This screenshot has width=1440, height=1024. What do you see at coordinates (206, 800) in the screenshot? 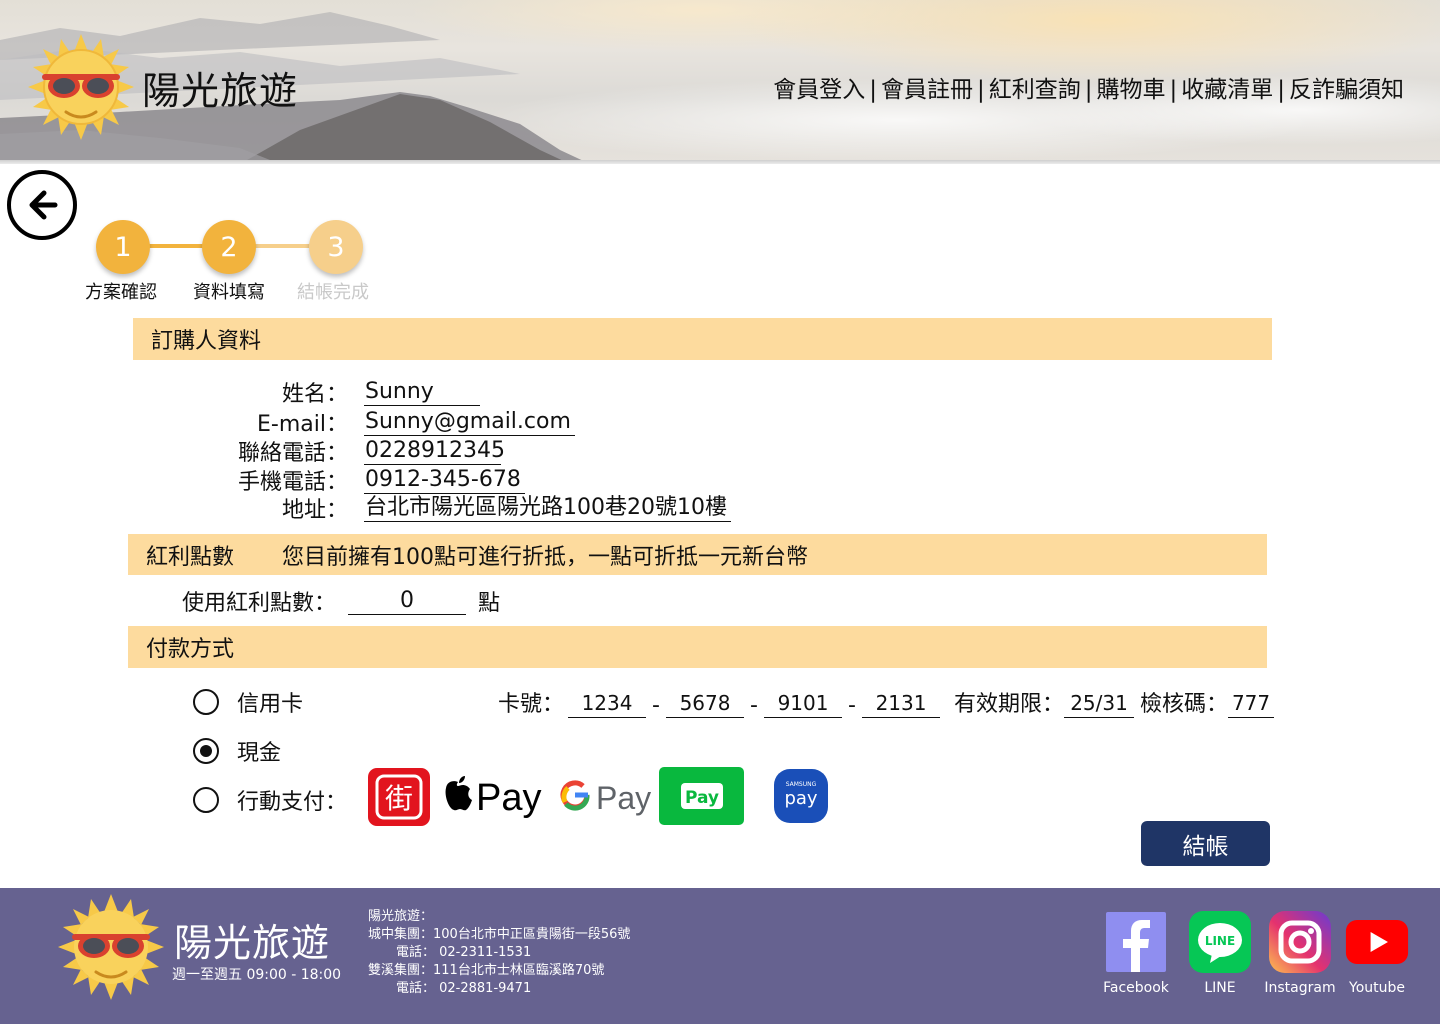
I see `mobile-pay-radio` at bounding box center [206, 800].